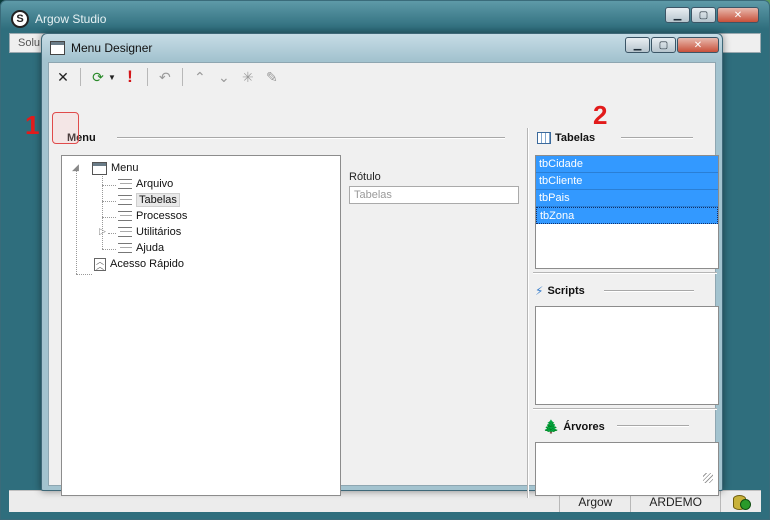 The width and height of the screenshot is (770, 520). Describe the element at coordinates (272, 77) in the screenshot. I see `remove-node-icon: ✎` at that location.